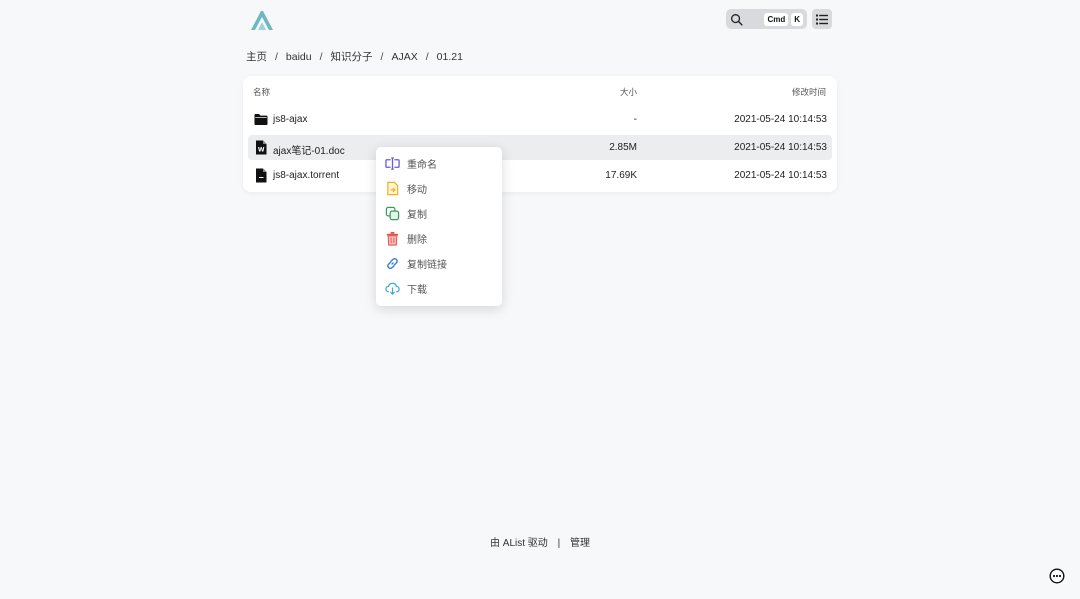  What do you see at coordinates (261, 175) in the screenshot?
I see `file-icon` at bounding box center [261, 175].